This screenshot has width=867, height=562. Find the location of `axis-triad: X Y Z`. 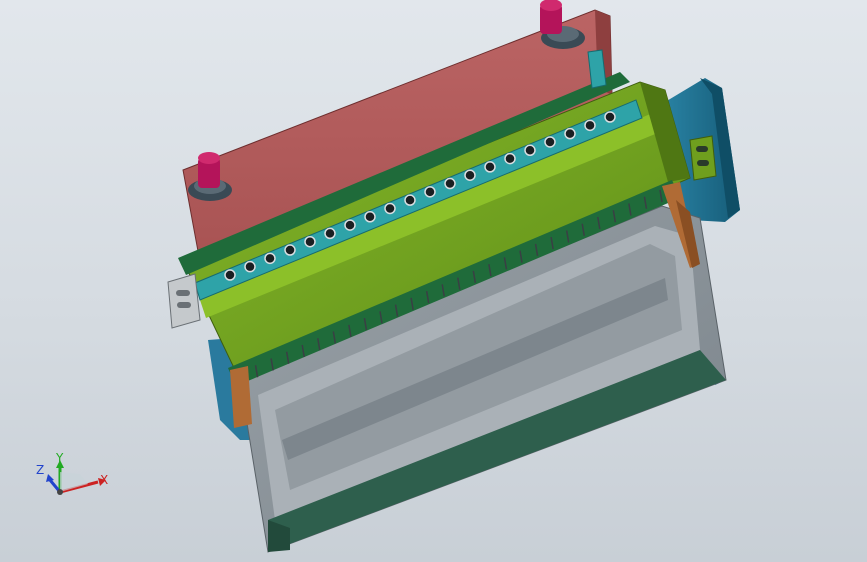

axis-triad: X Y Z is located at coordinates (72, 473).